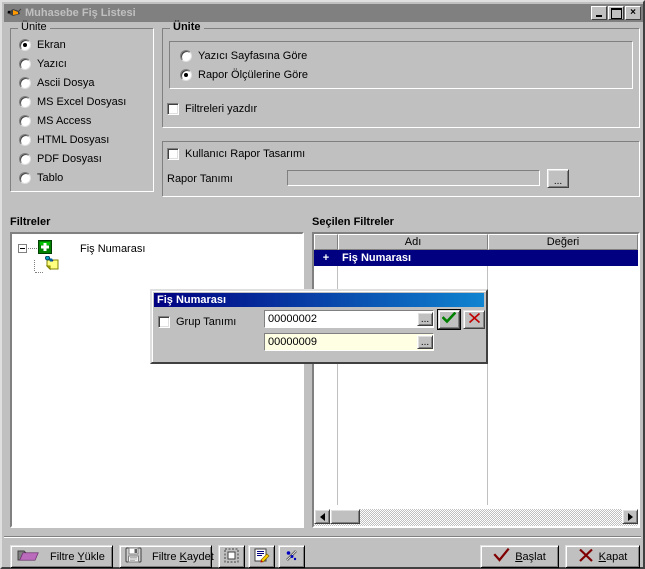 This screenshot has height=569, width=645. I want to click on edit-document-icon, so click(262, 557).